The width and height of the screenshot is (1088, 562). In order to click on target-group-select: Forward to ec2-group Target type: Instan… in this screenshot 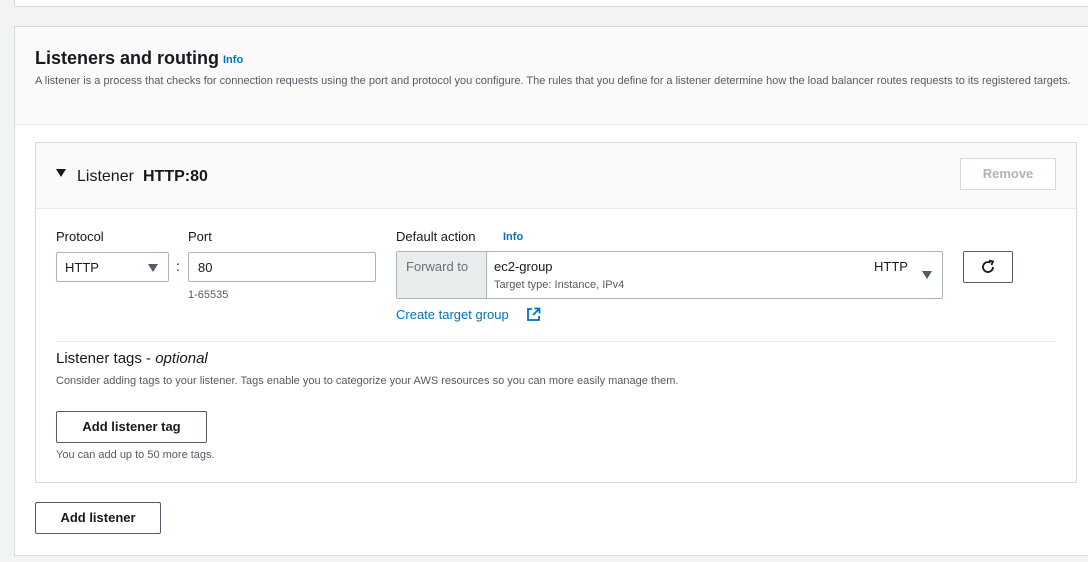, I will do `click(669, 275)`.